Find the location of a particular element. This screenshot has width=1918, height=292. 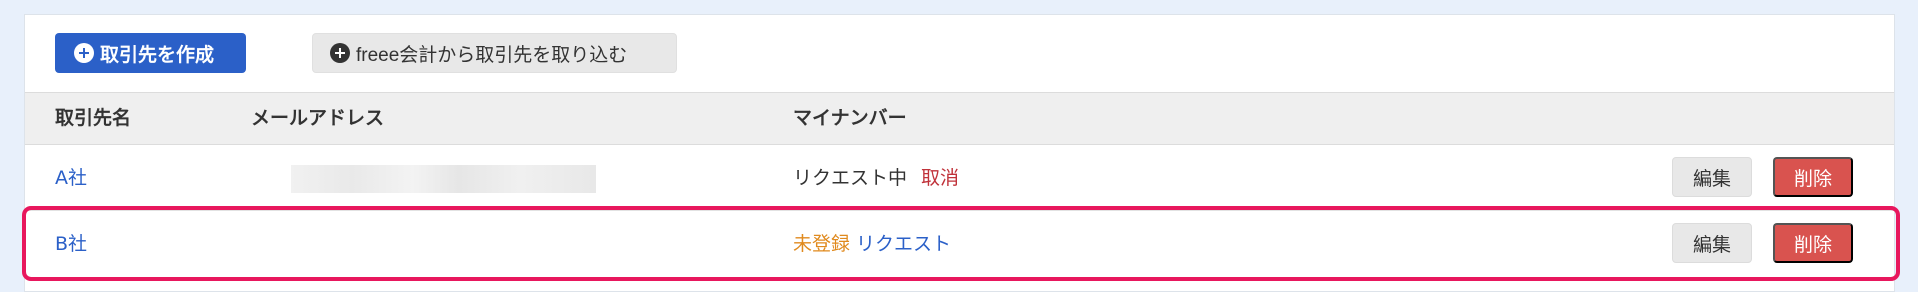

send-request-link: リクエスト is located at coordinates (903, 244).